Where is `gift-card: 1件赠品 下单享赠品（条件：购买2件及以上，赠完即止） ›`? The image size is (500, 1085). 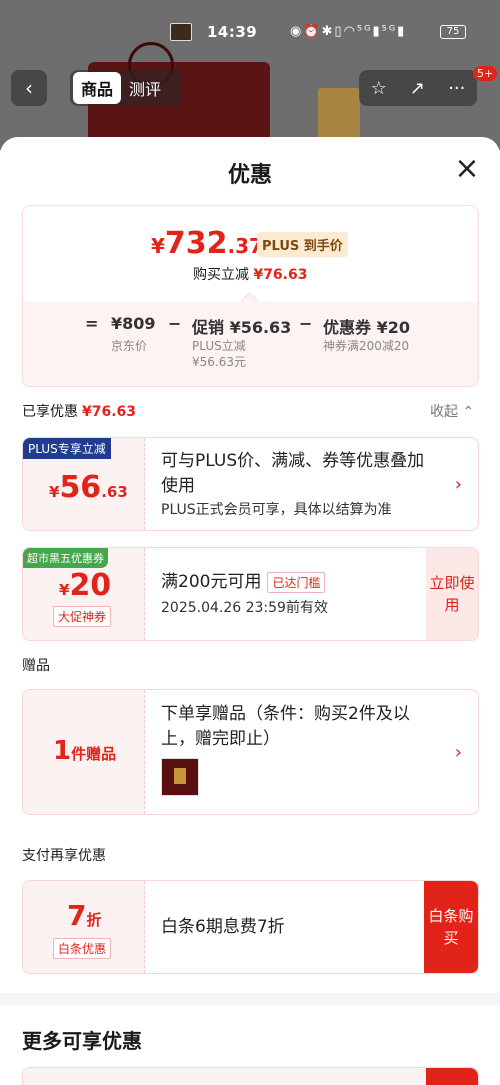 gift-card: 1件赠品 下单享赠品（条件：购买2件及以上，赠完即止） › is located at coordinates (250, 752).